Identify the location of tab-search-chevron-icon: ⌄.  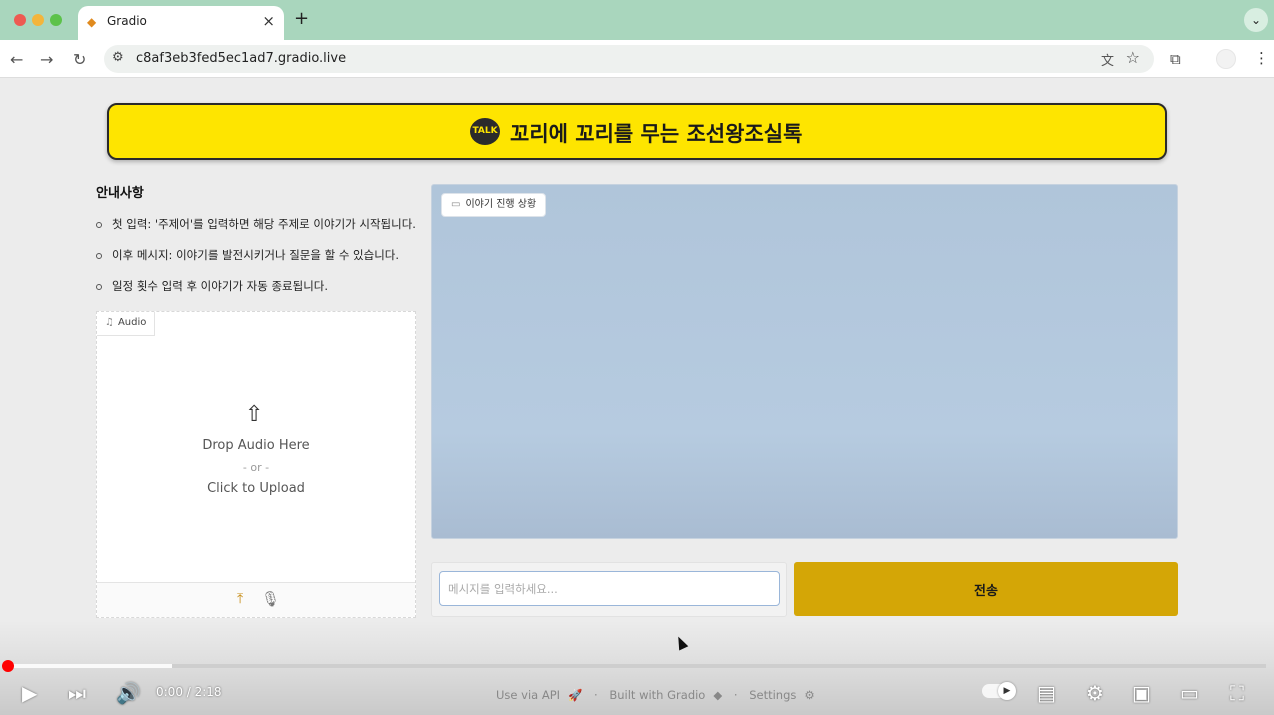
(1256, 20).